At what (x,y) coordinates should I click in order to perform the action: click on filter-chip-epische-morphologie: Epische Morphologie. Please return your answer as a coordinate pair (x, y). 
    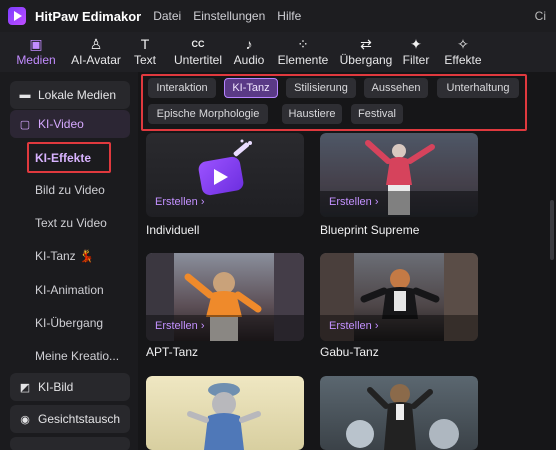
    Looking at the image, I should click on (208, 114).